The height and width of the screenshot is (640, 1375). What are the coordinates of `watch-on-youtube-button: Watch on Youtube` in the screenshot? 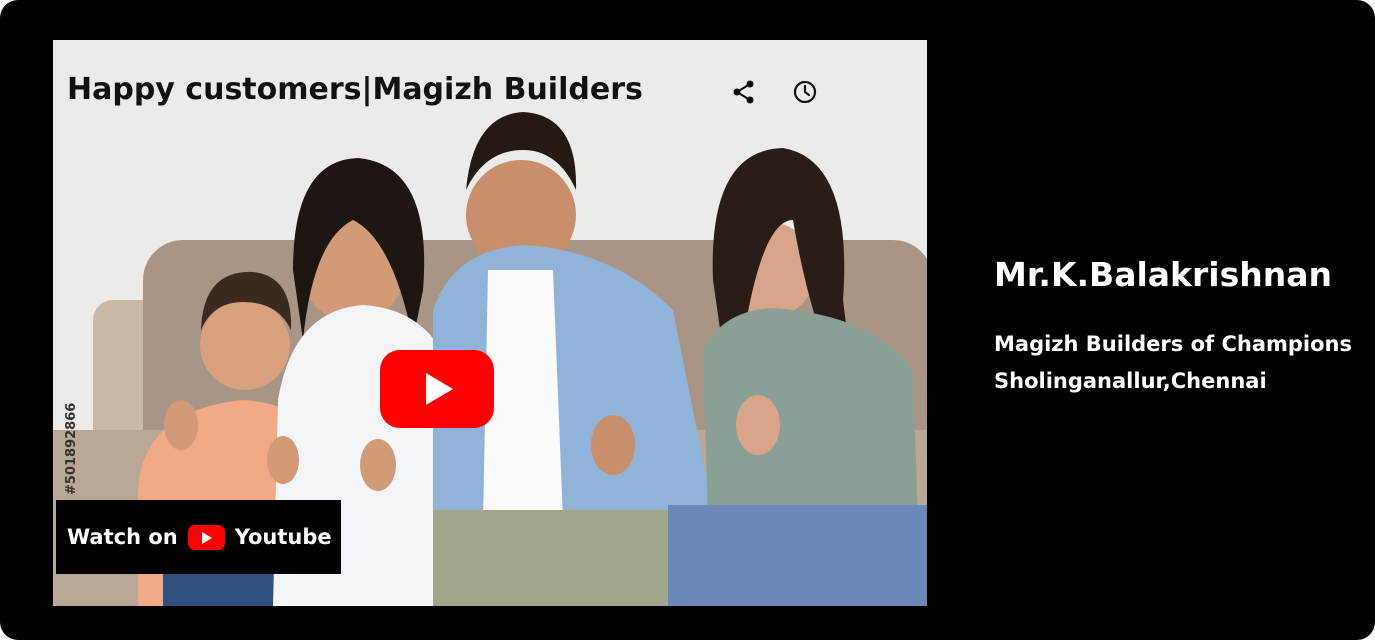 It's located at (198, 537).